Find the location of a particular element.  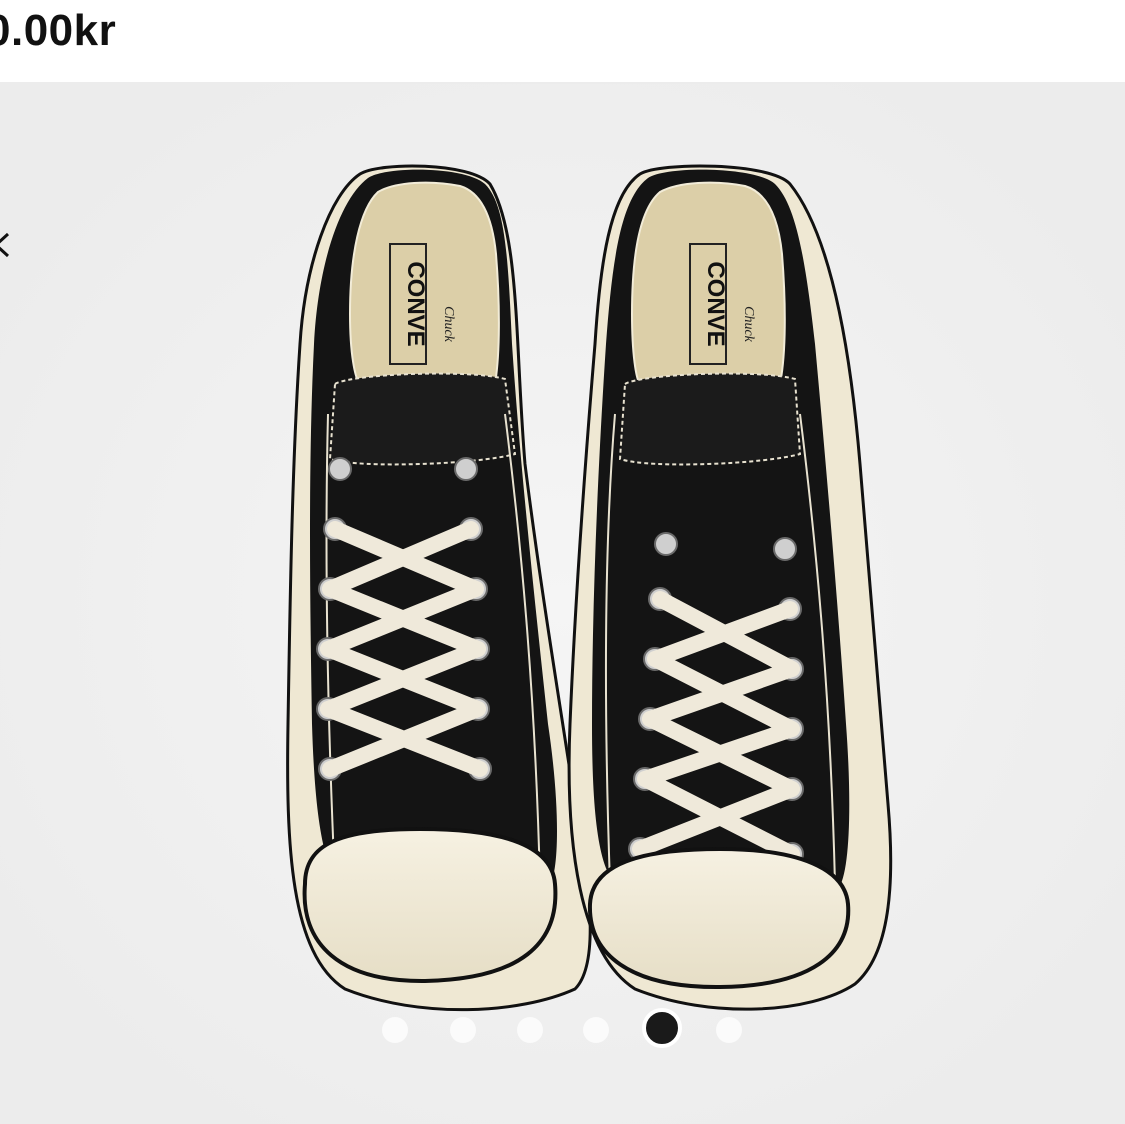

chevron-left-icon is located at coordinates (9, 245).